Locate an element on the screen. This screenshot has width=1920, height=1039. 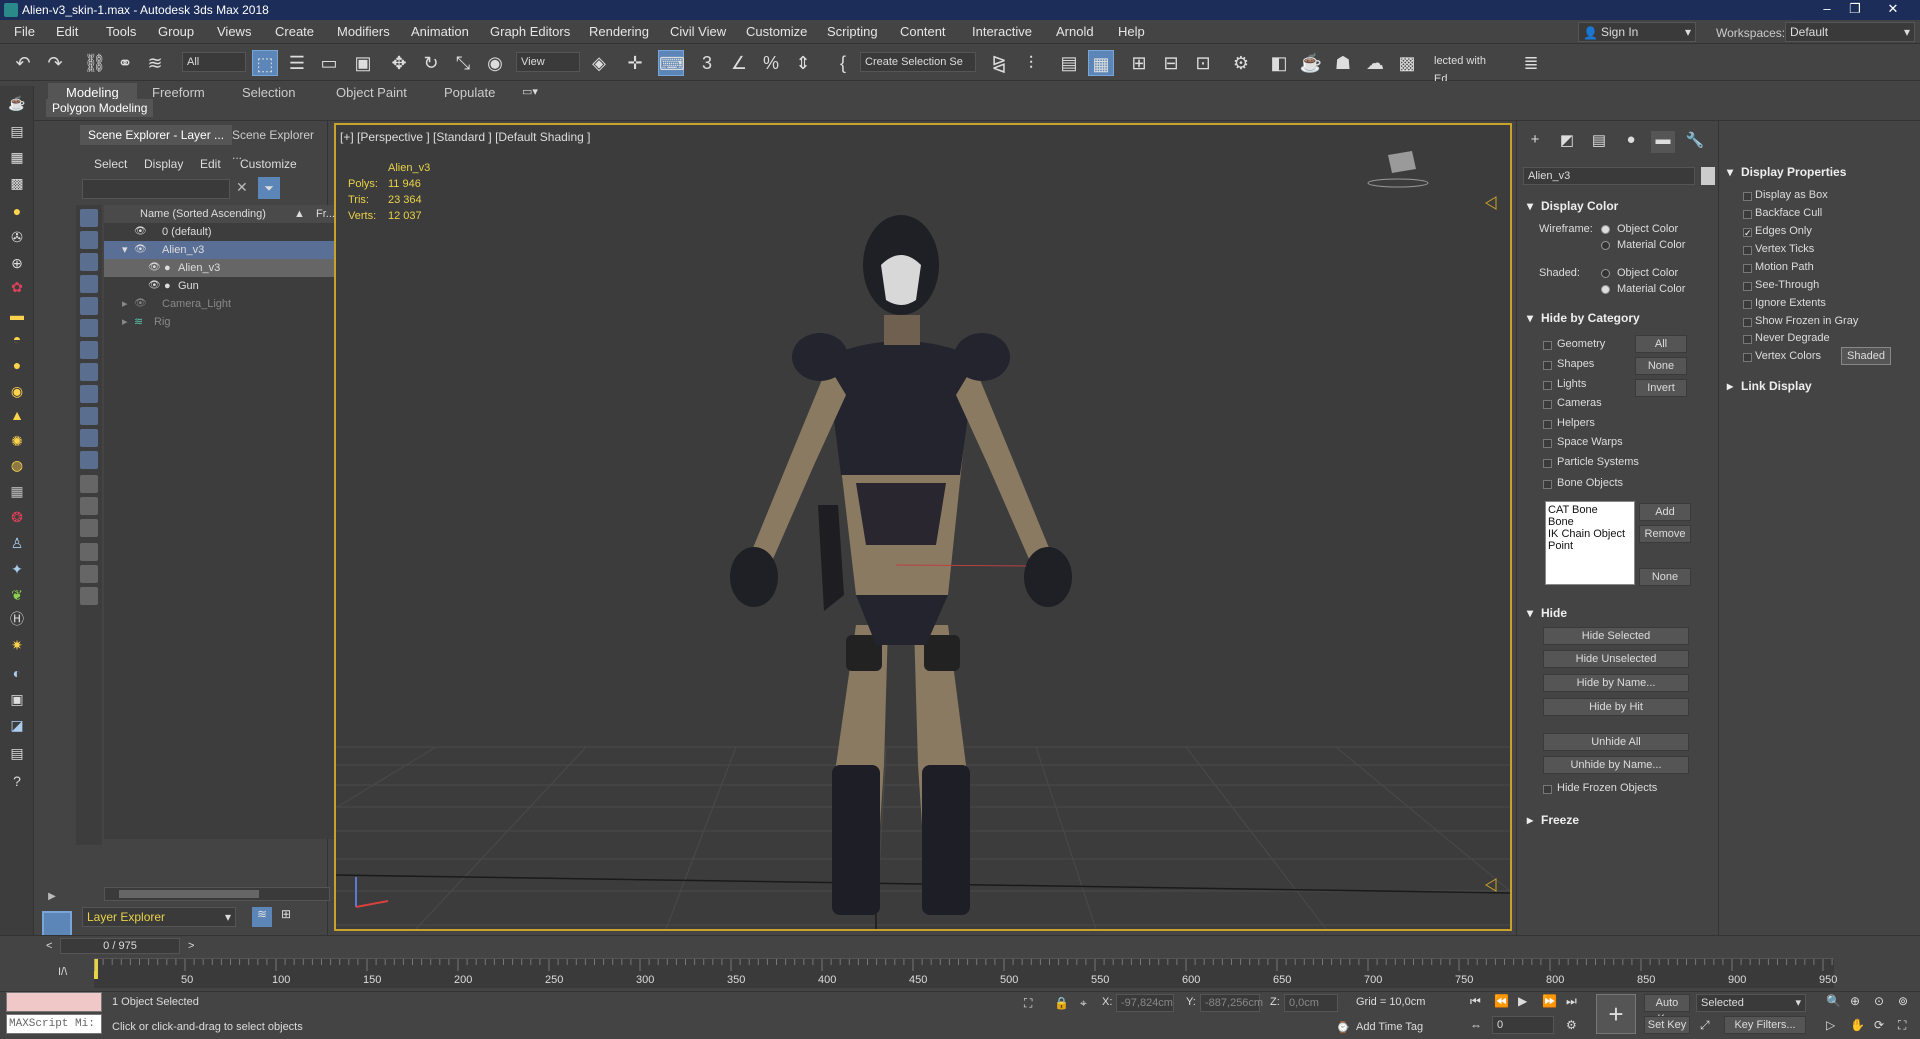
field-of-view-icon: ▷ is located at coordinates (1830, 1025).